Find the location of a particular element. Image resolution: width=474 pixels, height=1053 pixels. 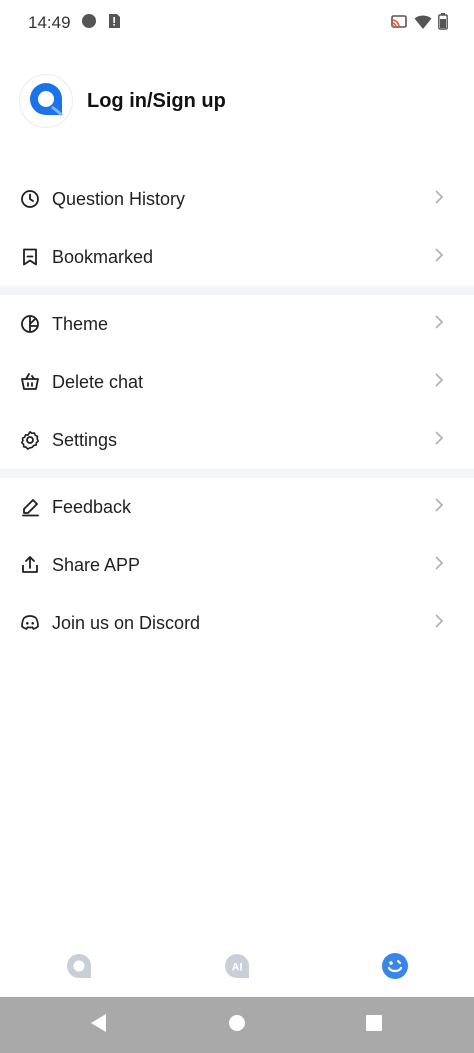

avatar is located at coordinates (46, 101).